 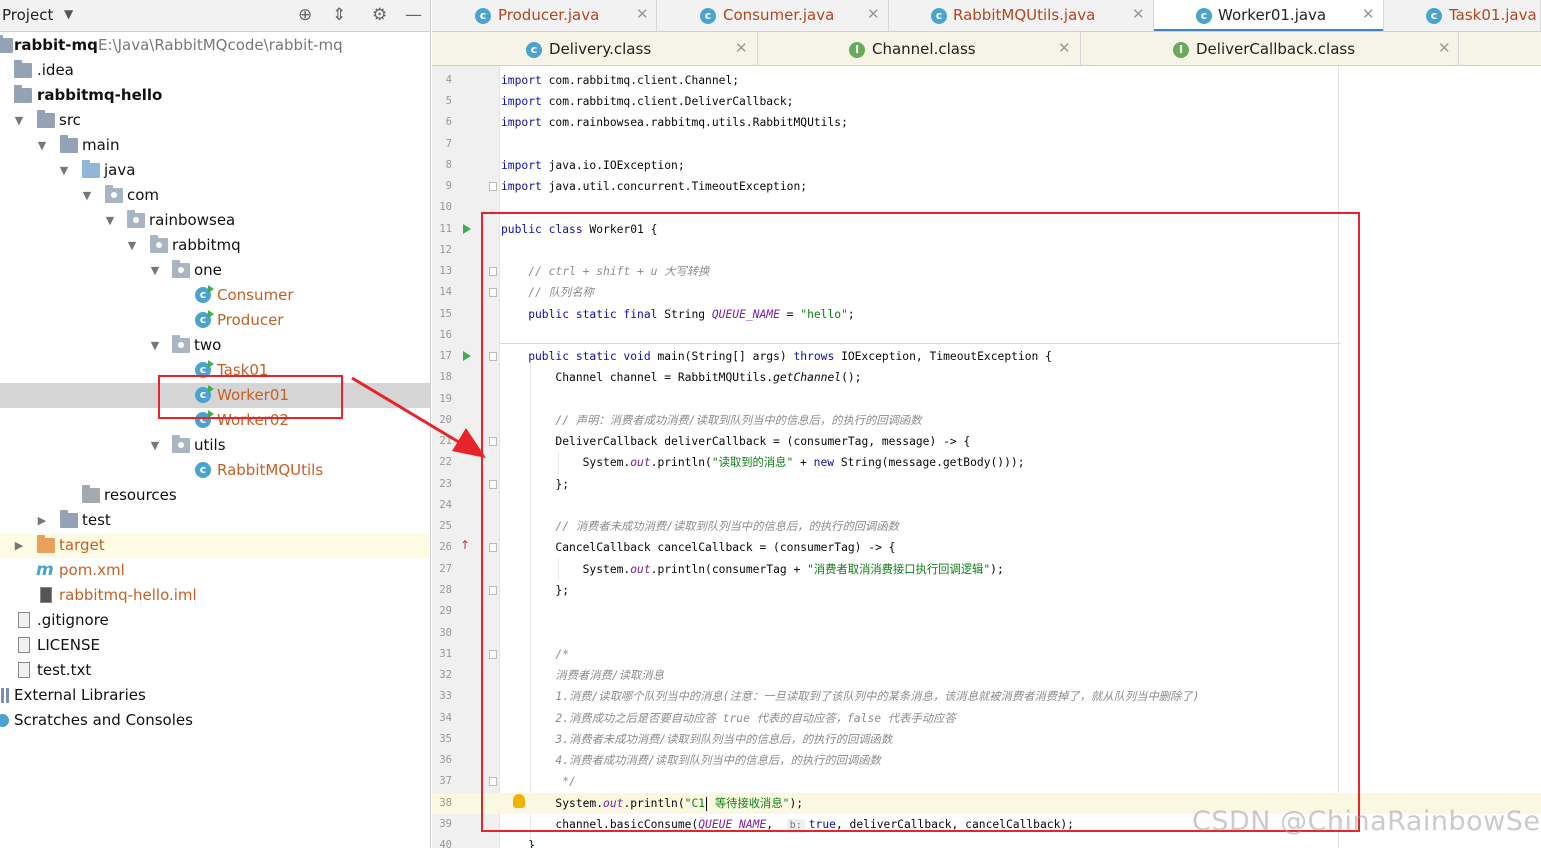 I want to click on tree-item-two: ▼ two, so click(x=215, y=345).